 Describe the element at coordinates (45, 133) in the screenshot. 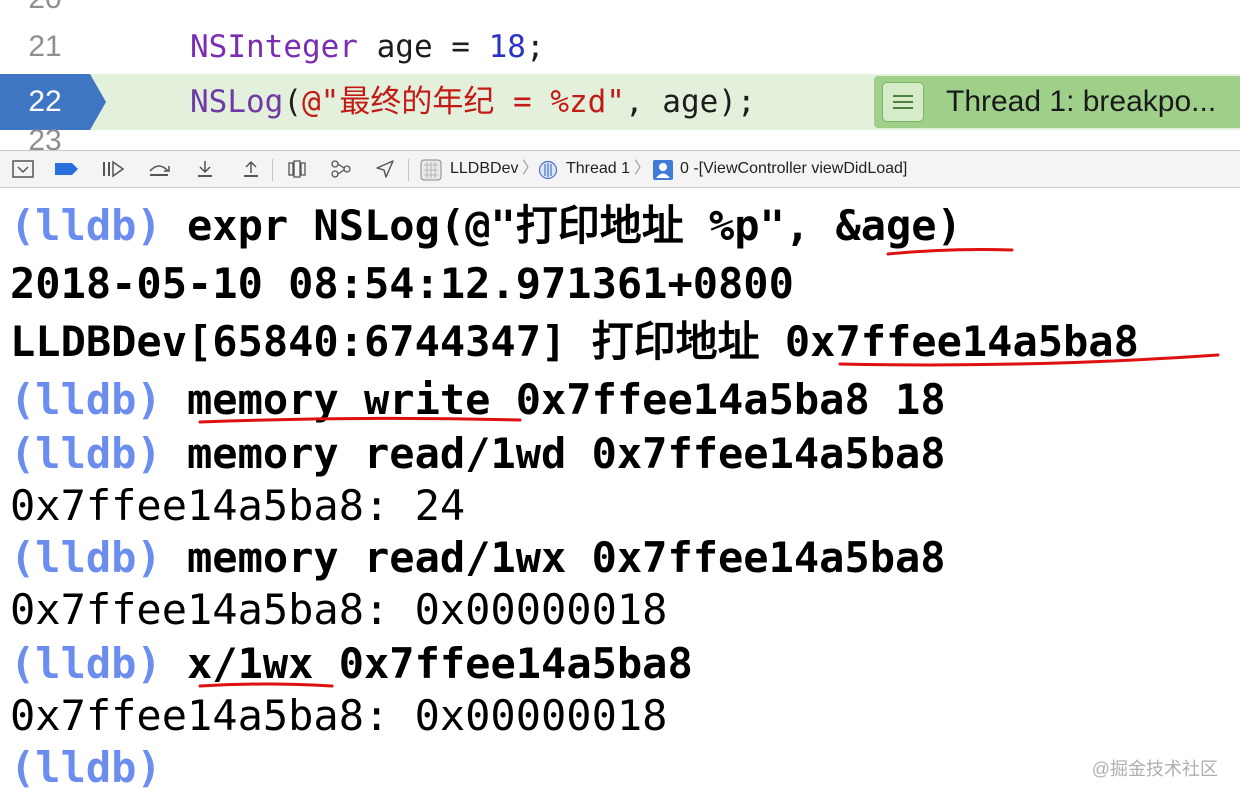

I see `line-number: 23` at that location.